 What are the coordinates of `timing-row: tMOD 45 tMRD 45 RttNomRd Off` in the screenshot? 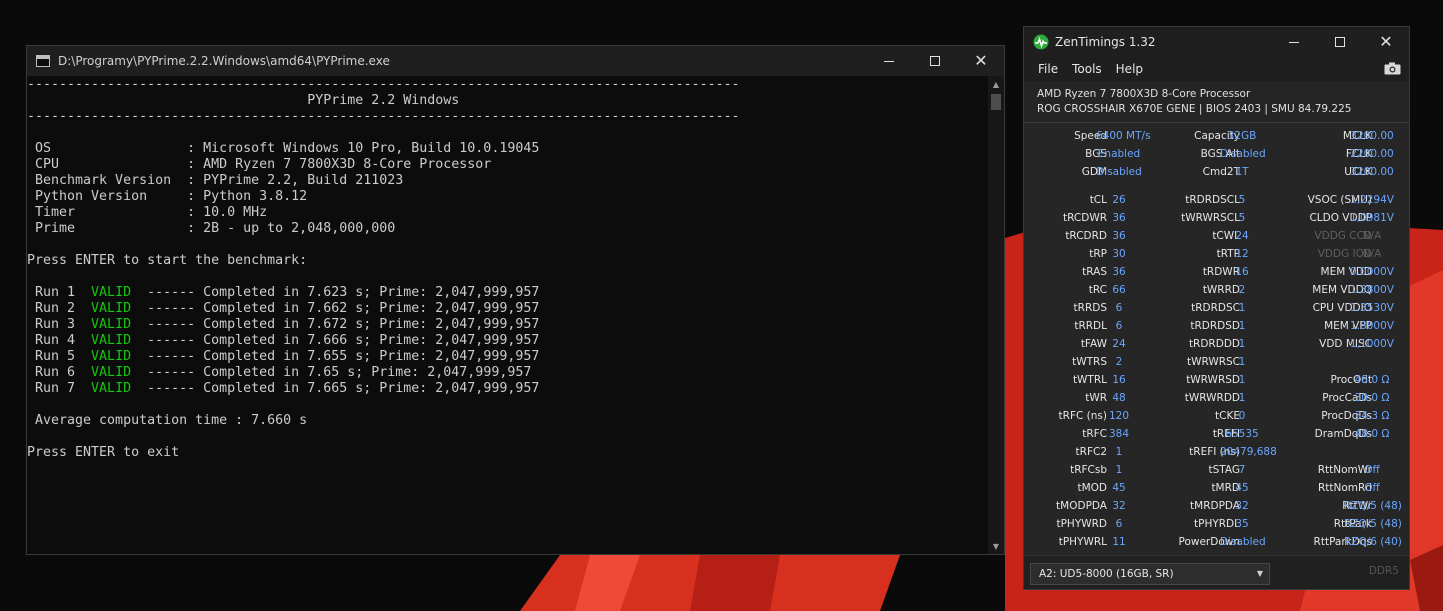 It's located at (1216, 488).